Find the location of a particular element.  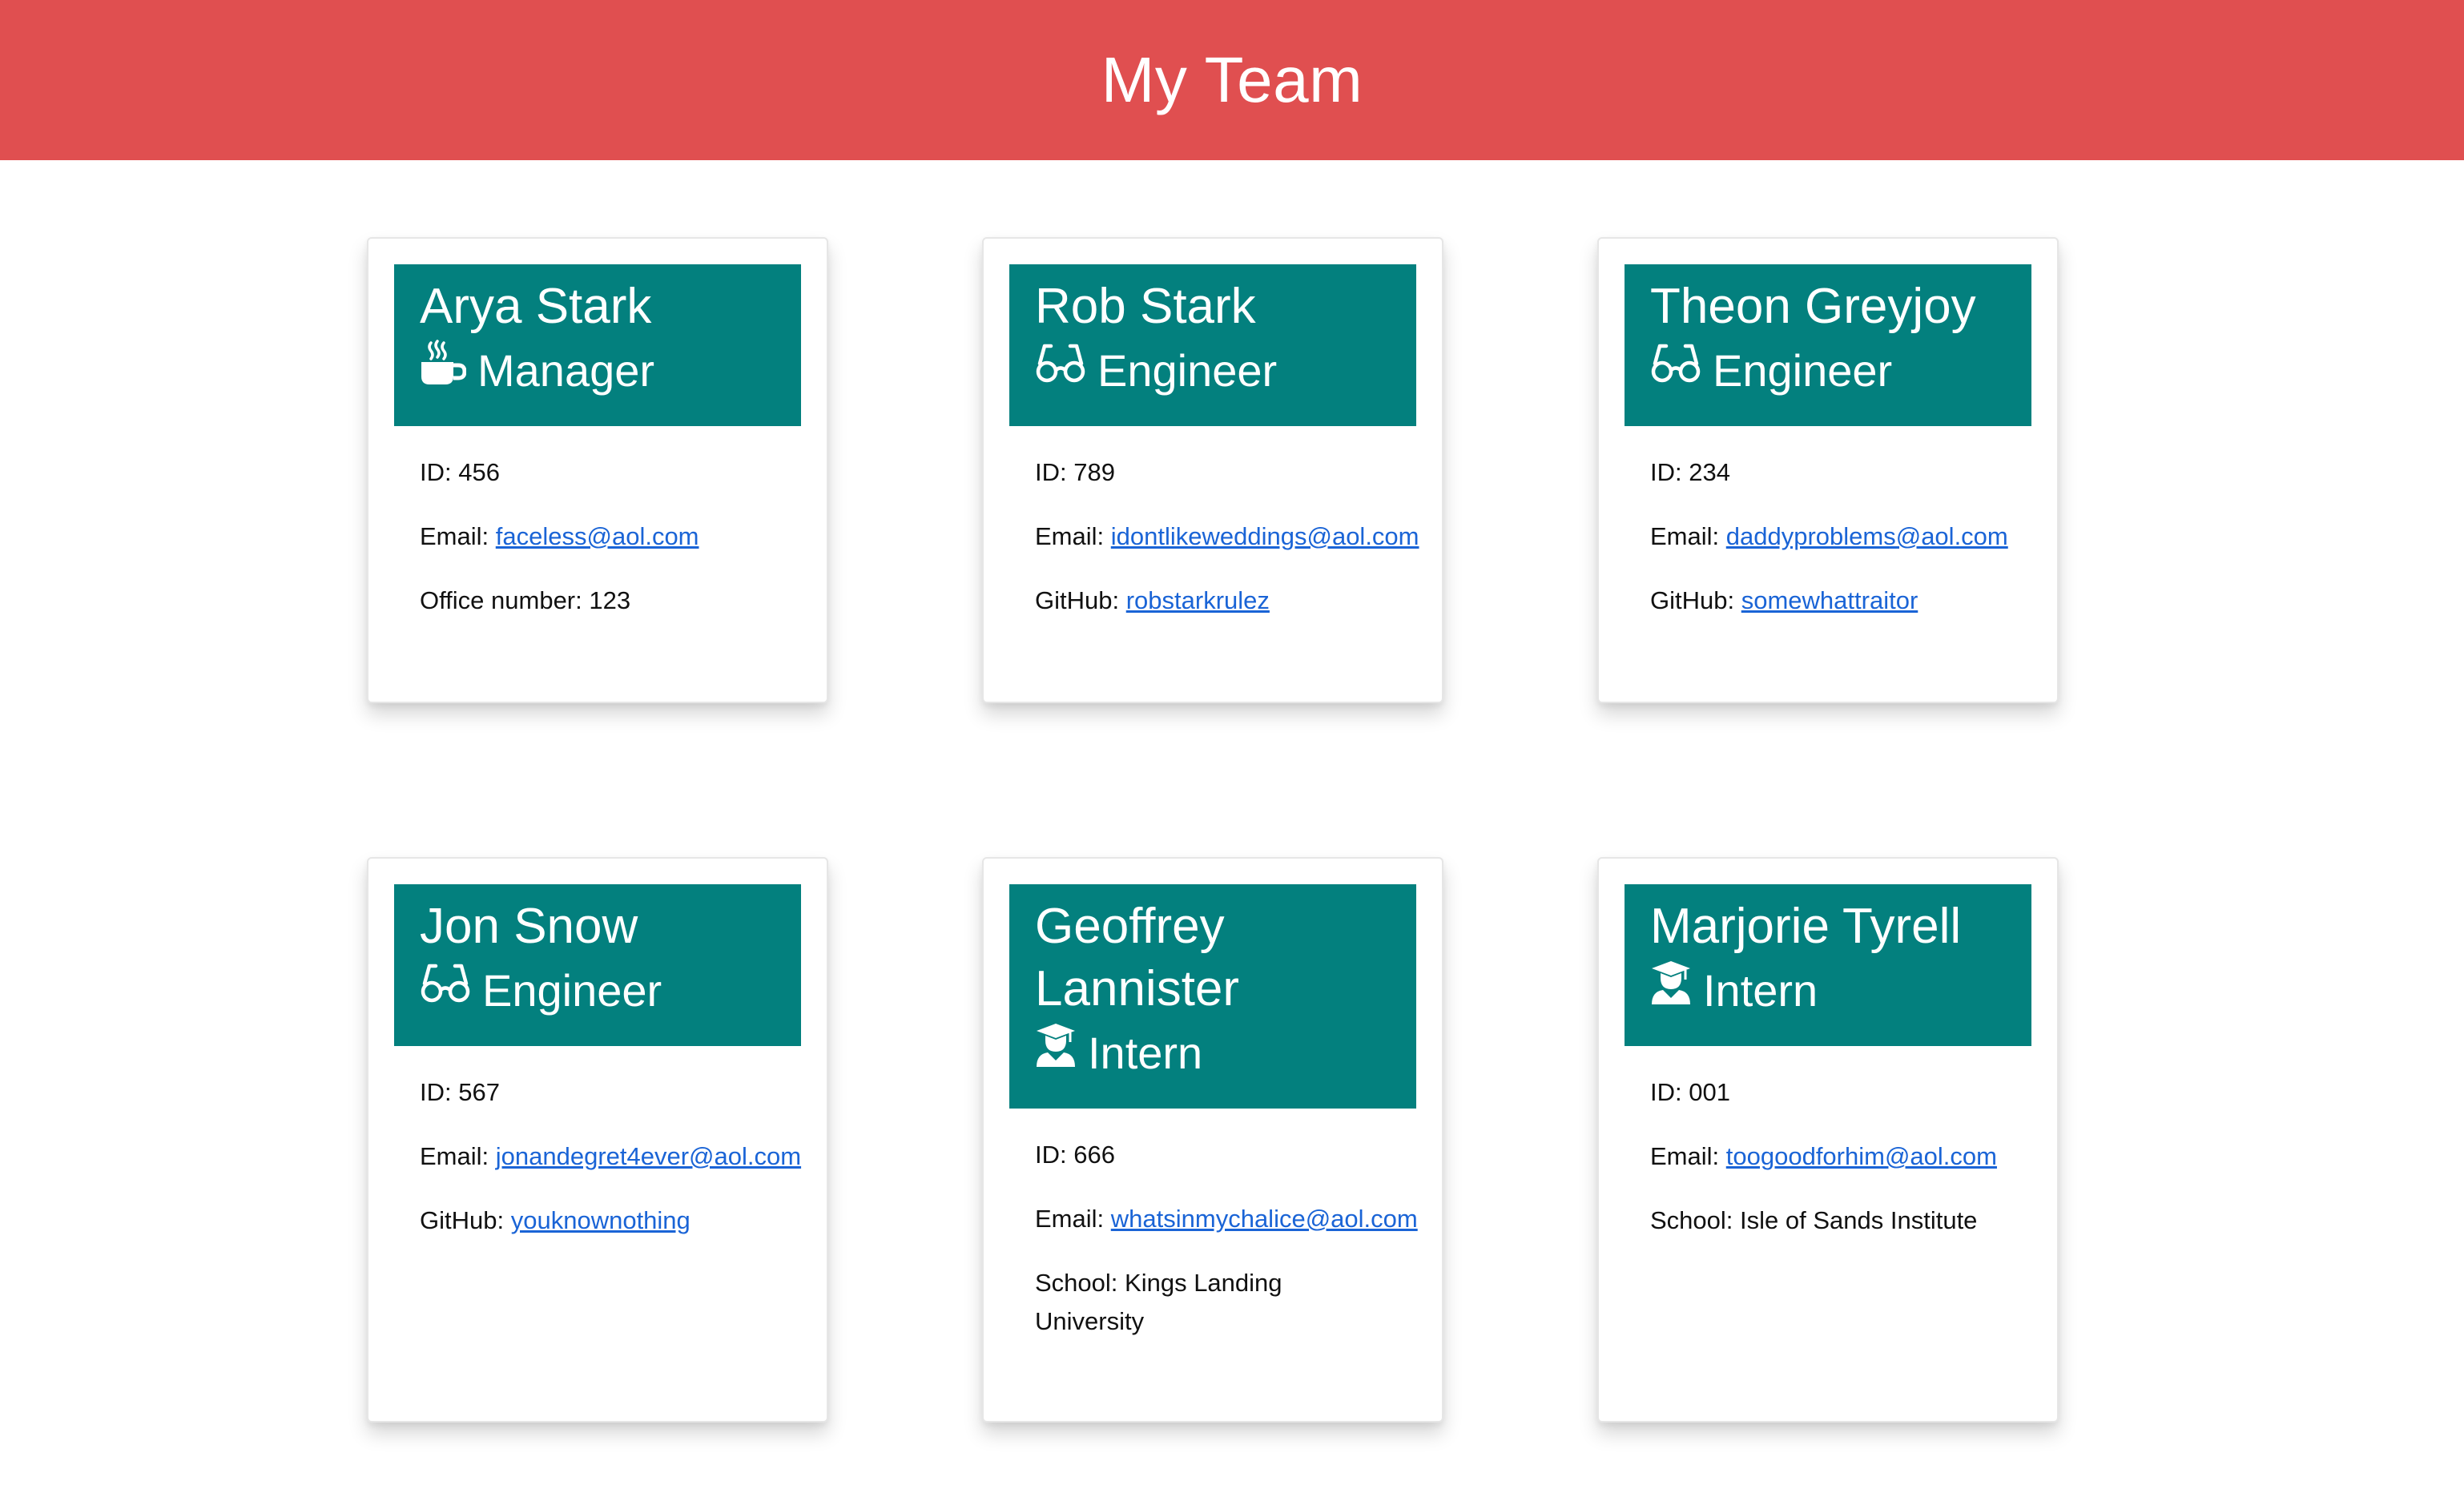

card-header: Rob Stark Engineer is located at coordinates (1213, 345).